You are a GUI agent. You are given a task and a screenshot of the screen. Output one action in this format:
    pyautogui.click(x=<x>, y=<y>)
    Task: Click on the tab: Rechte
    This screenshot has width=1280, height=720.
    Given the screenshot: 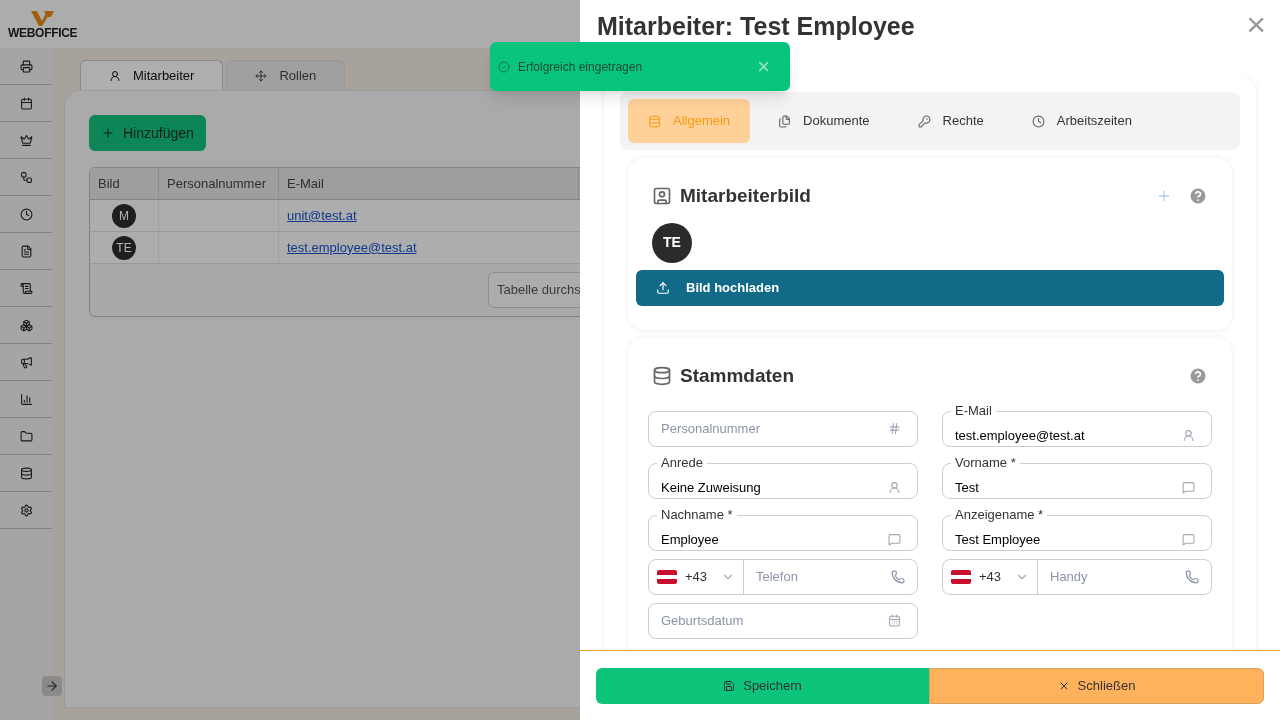 What is the action you would take?
    pyautogui.click(x=950, y=121)
    